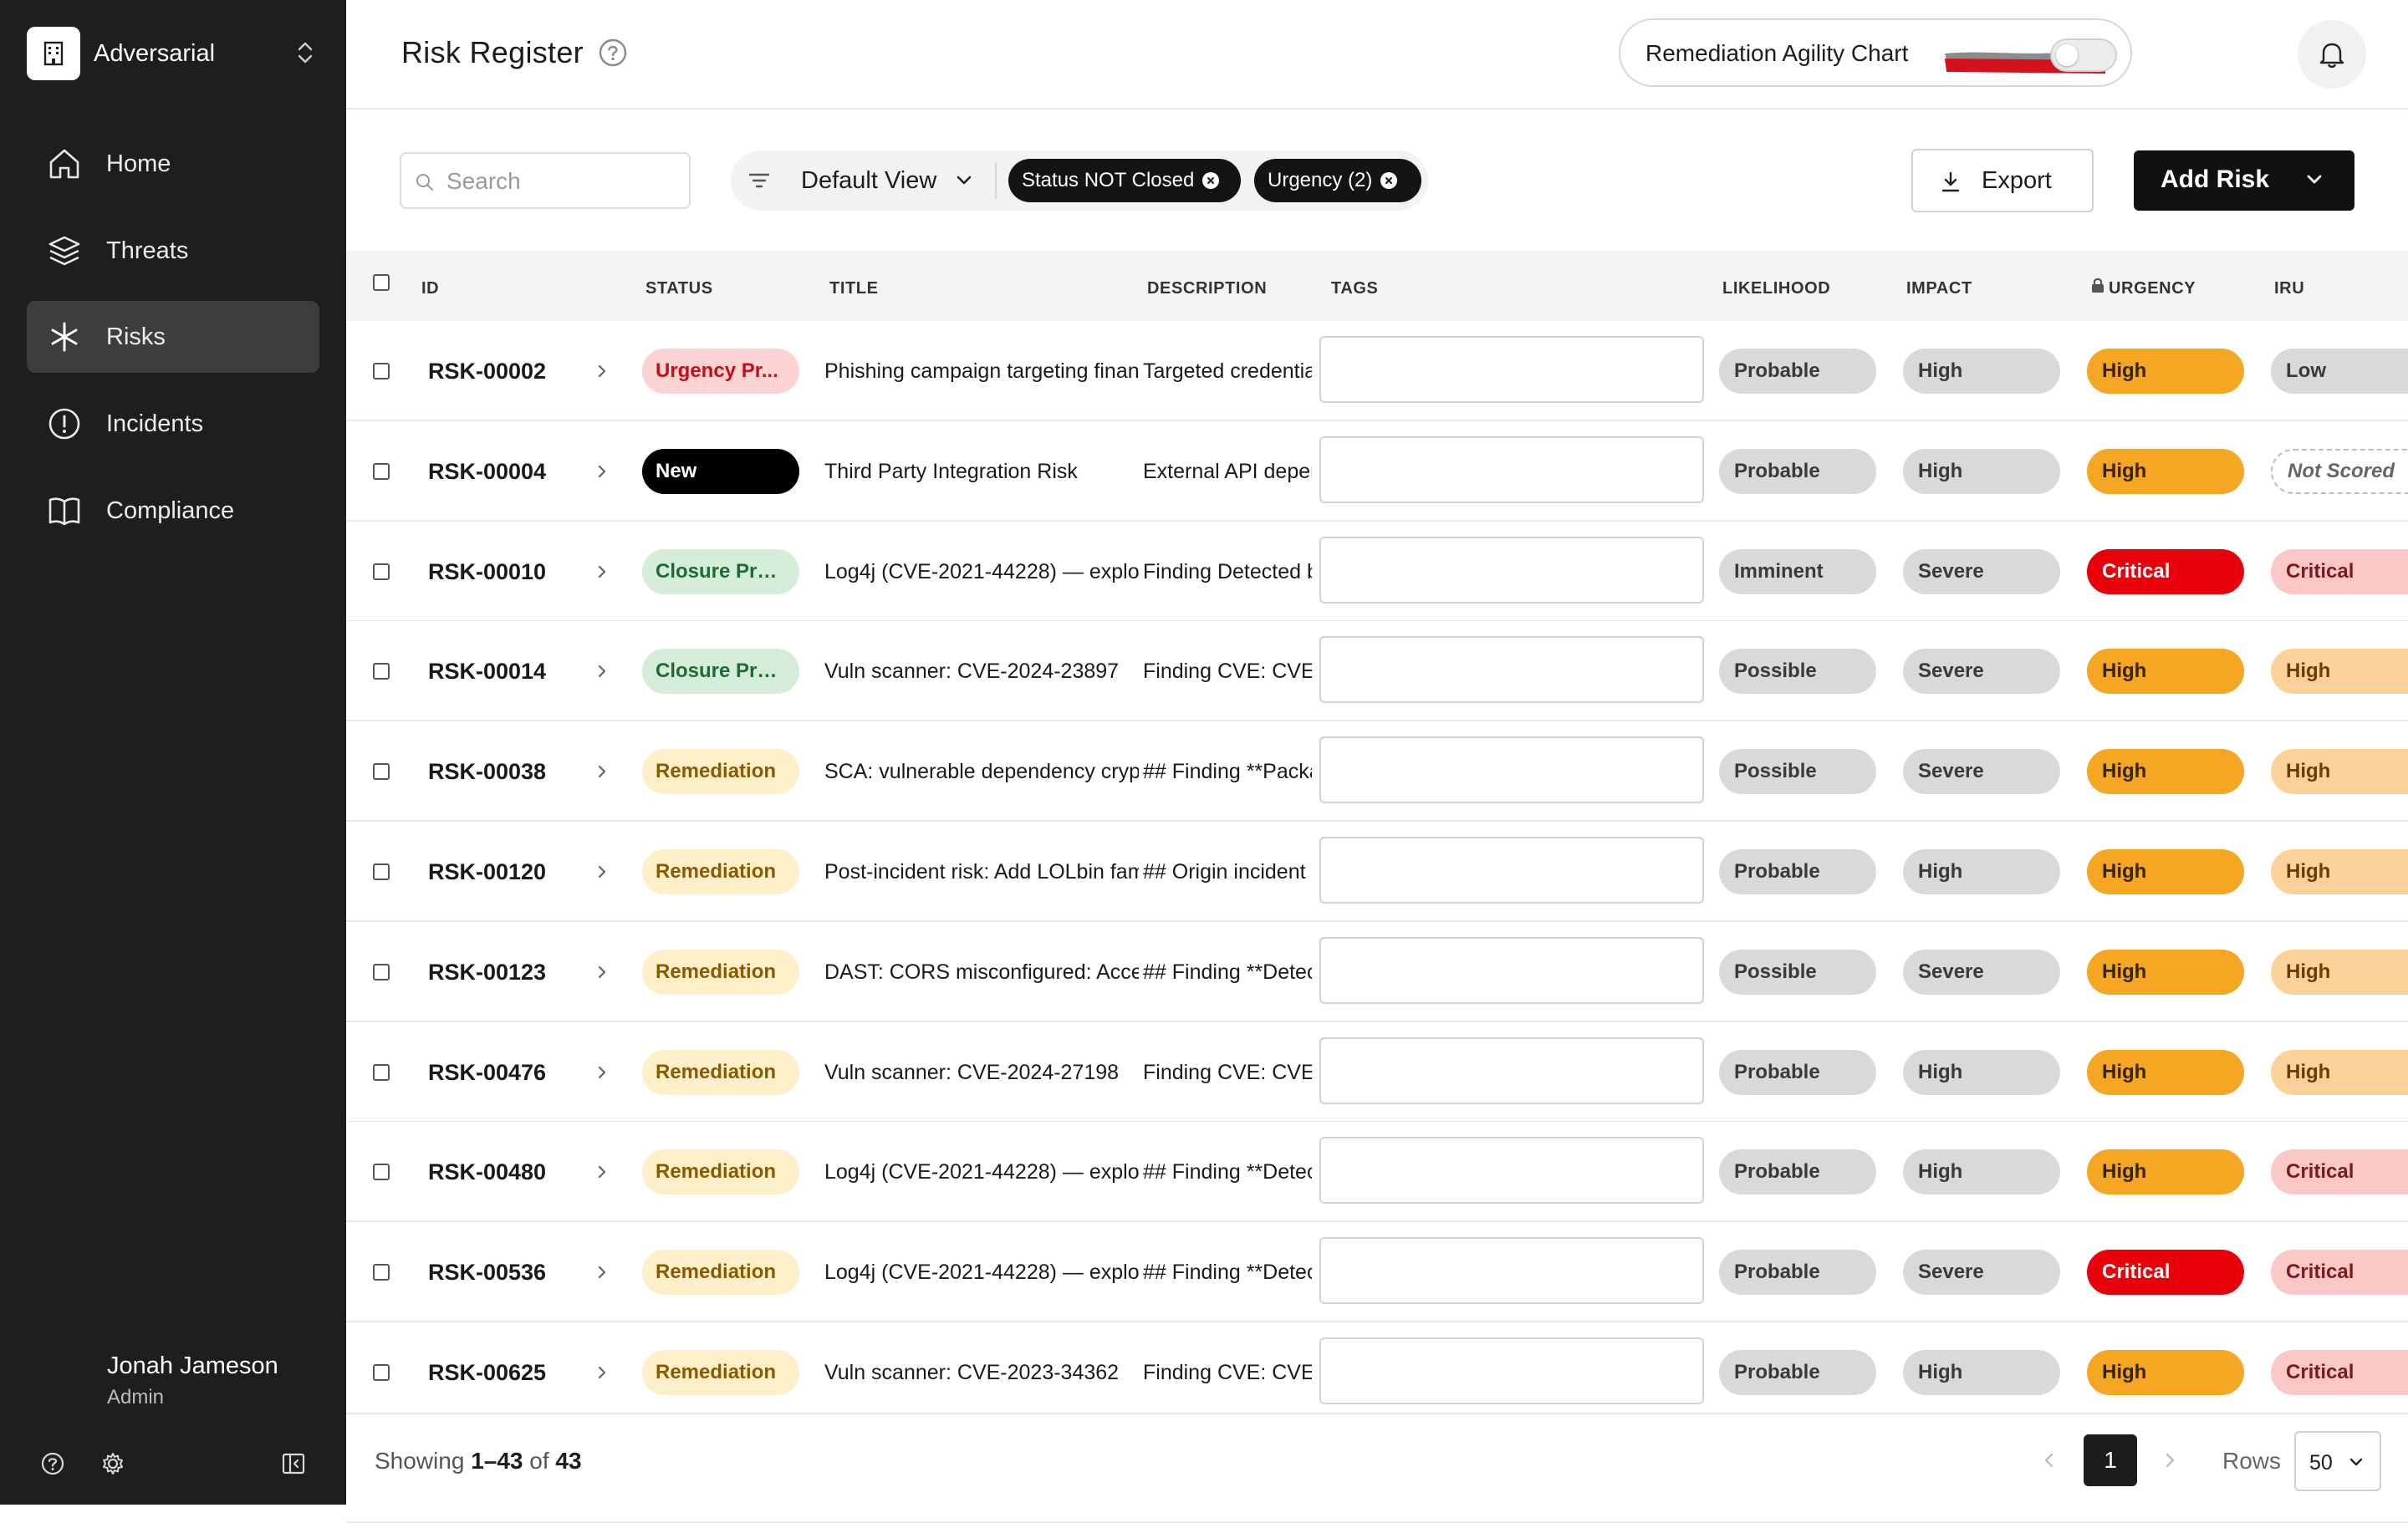 The width and height of the screenshot is (2408, 1523). What do you see at coordinates (869, 181) in the screenshot?
I see `view-selector: Default View` at bounding box center [869, 181].